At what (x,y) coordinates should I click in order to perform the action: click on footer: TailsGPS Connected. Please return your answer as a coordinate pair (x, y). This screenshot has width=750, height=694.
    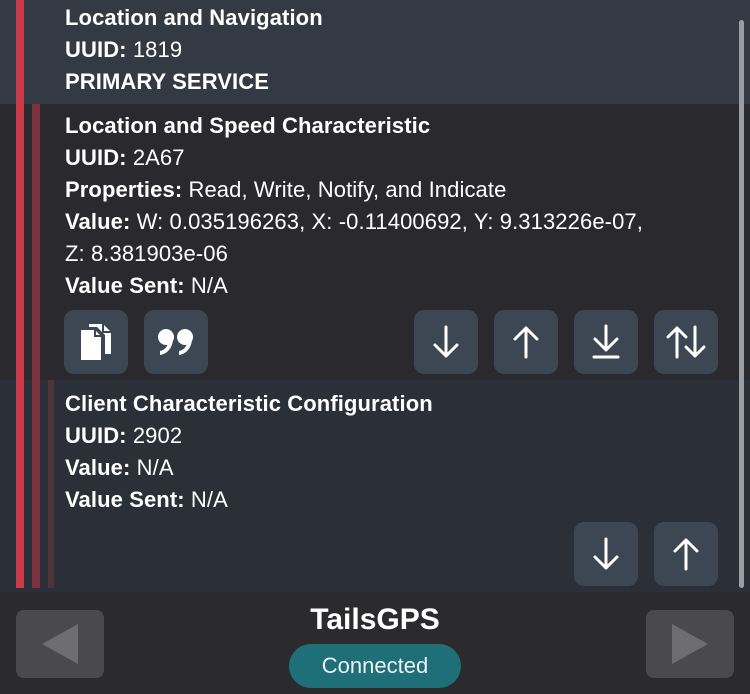
    Looking at the image, I should click on (375, 643).